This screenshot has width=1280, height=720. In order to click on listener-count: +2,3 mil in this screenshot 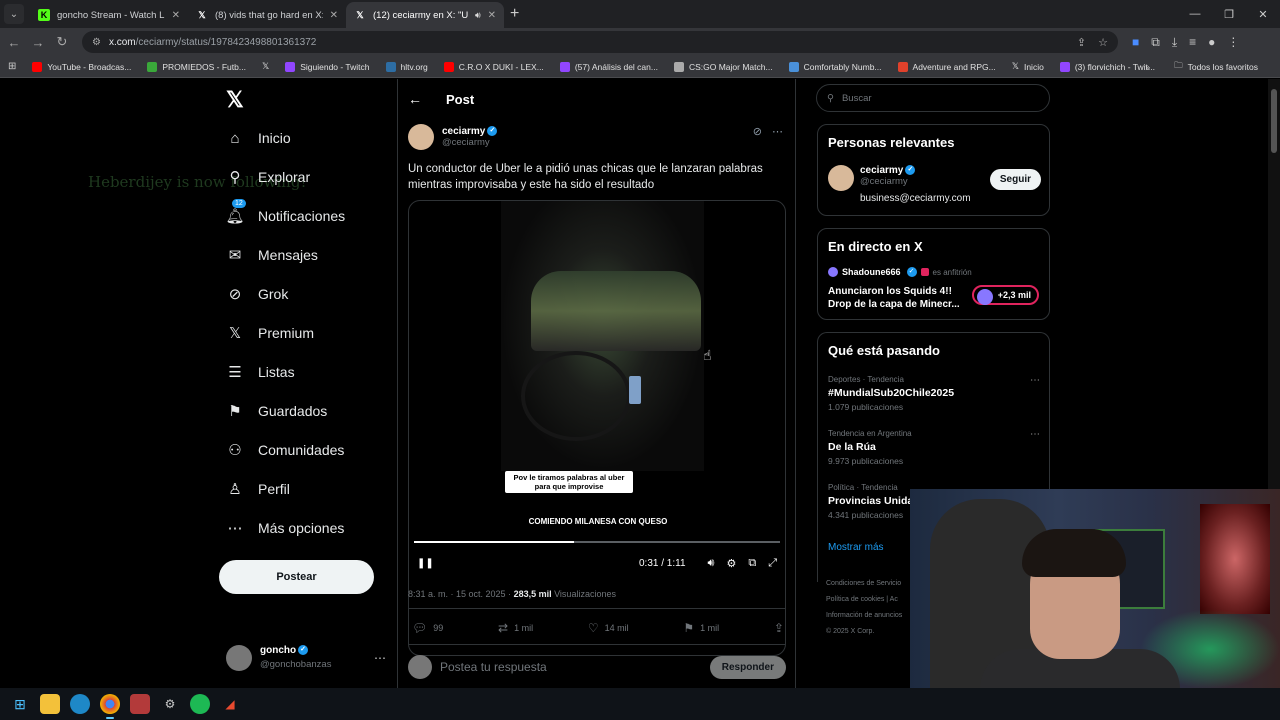, I will do `click(1014, 295)`.